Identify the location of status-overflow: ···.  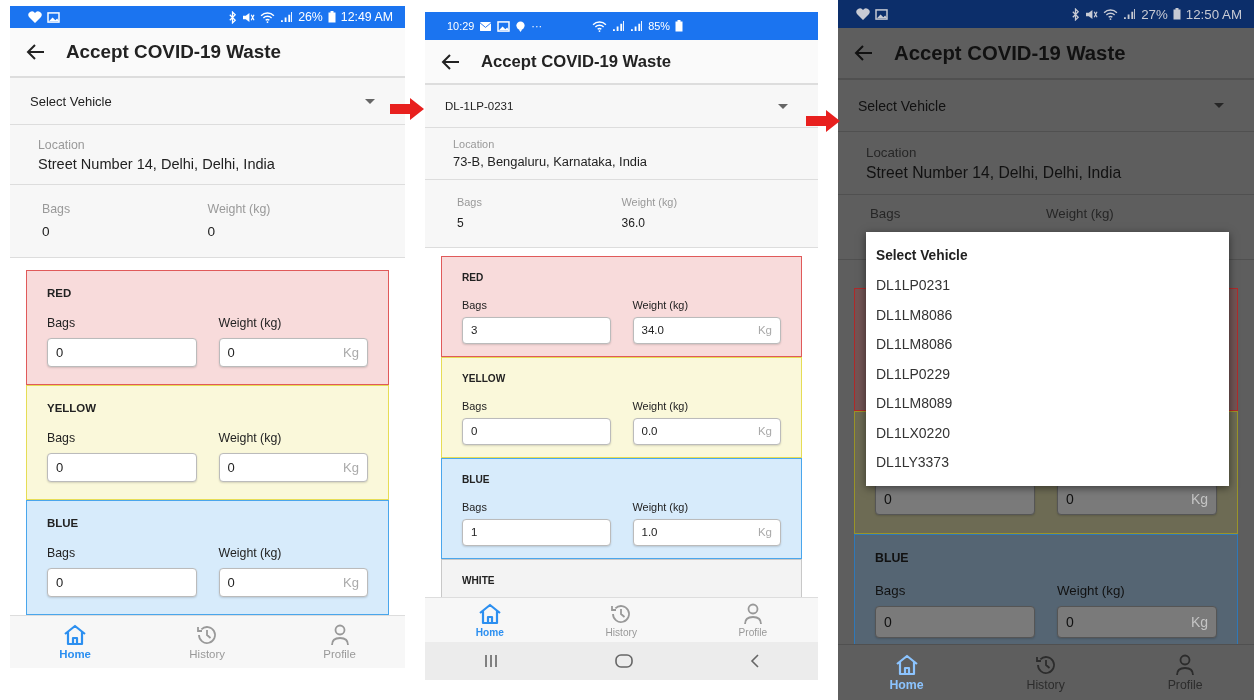
(537, 26).